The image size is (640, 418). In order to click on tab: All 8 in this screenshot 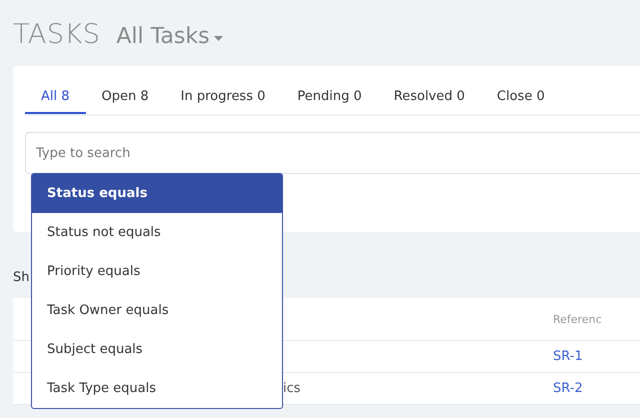, I will do `click(55, 97)`.